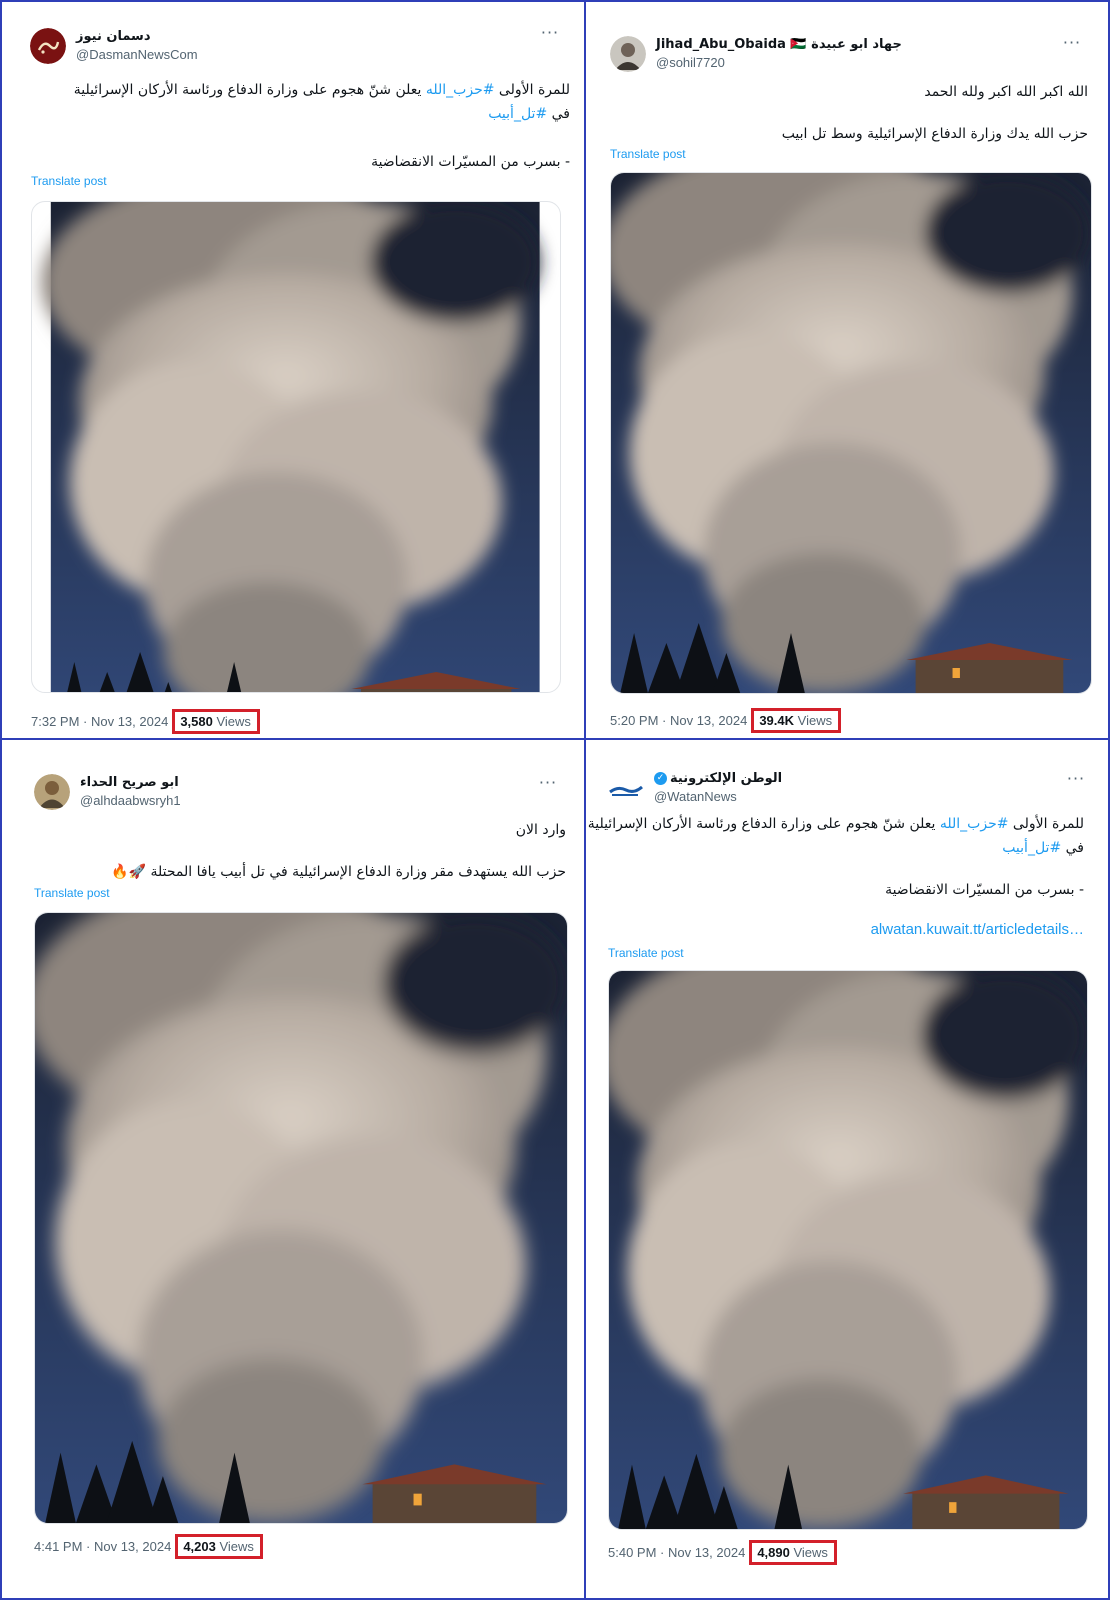  I want to click on views-highlight: 4,890 Views, so click(793, 1552).